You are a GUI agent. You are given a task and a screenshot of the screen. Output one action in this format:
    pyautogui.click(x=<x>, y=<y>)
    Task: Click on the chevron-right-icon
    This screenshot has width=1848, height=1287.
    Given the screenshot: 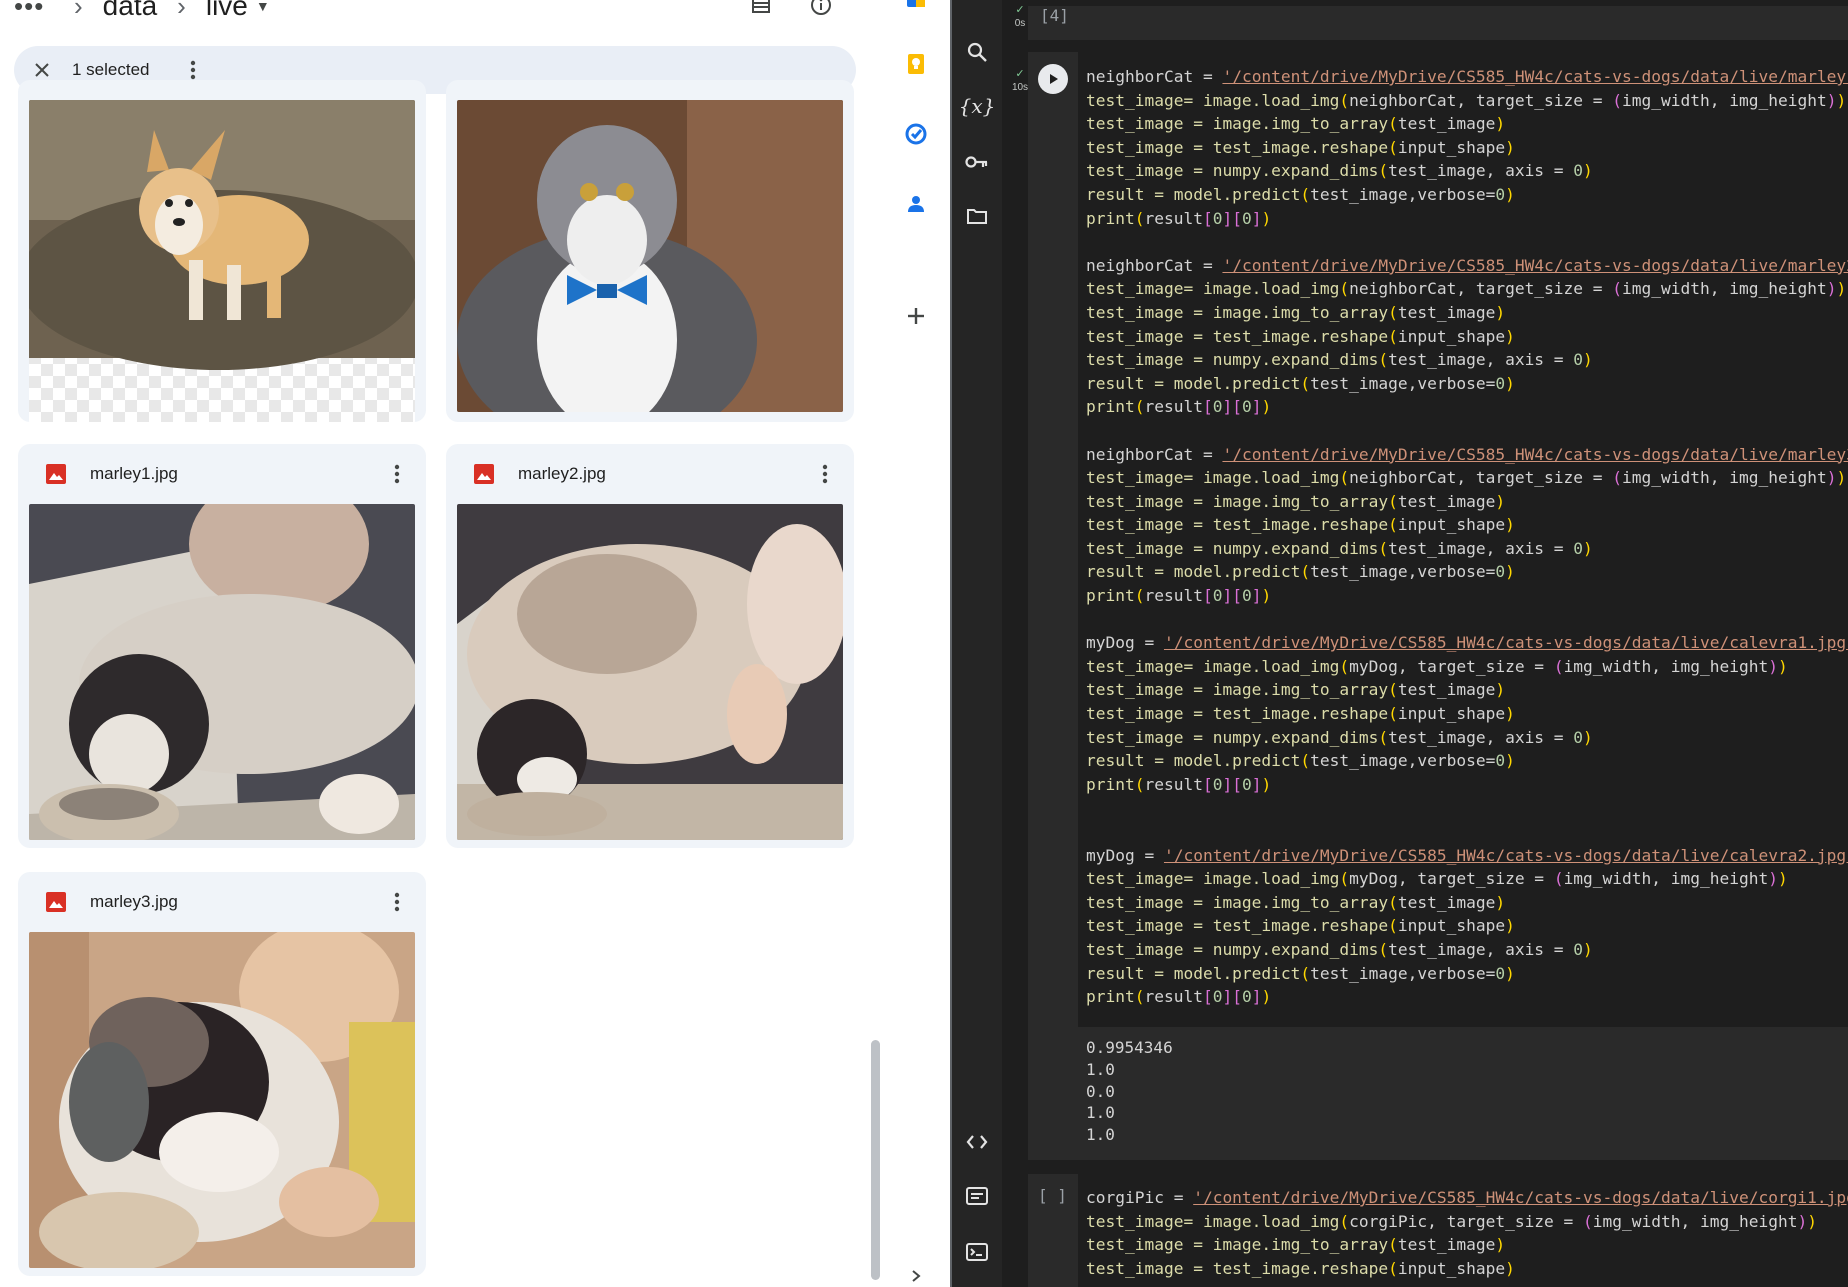 What is the action you would take?
    pyautogui.click(x=916, y=1271)
    